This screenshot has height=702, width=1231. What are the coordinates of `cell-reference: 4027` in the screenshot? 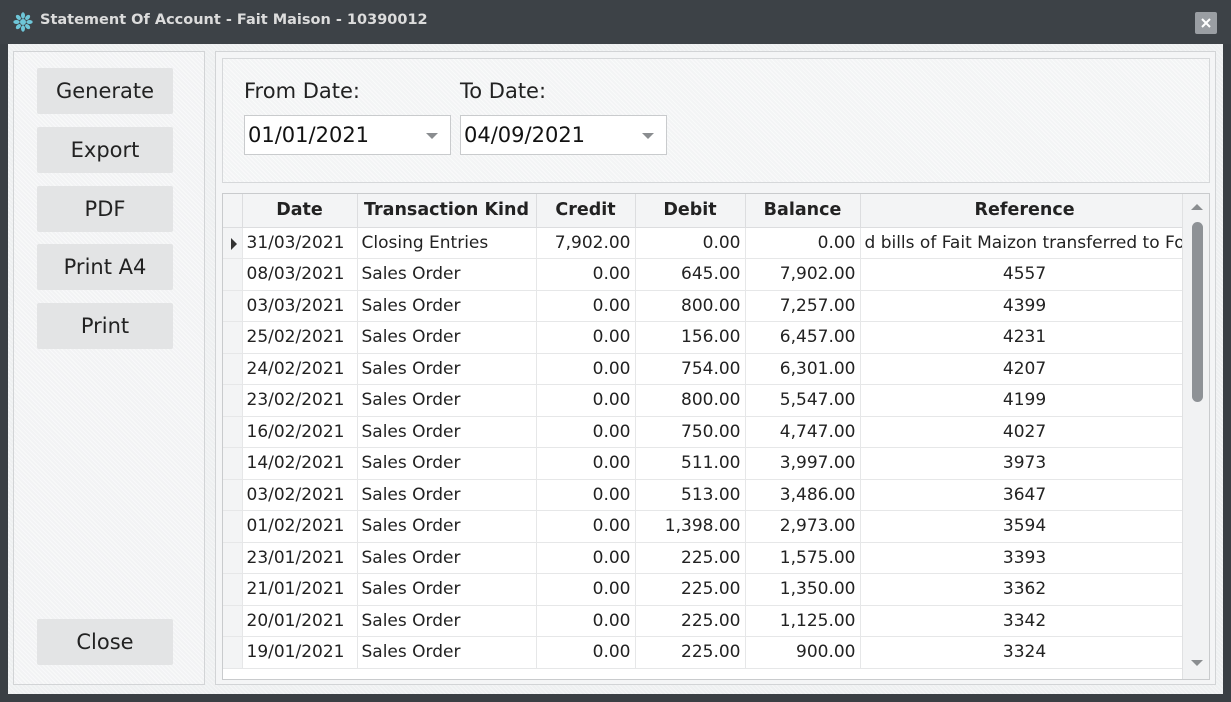 It's located at (1025, 432).